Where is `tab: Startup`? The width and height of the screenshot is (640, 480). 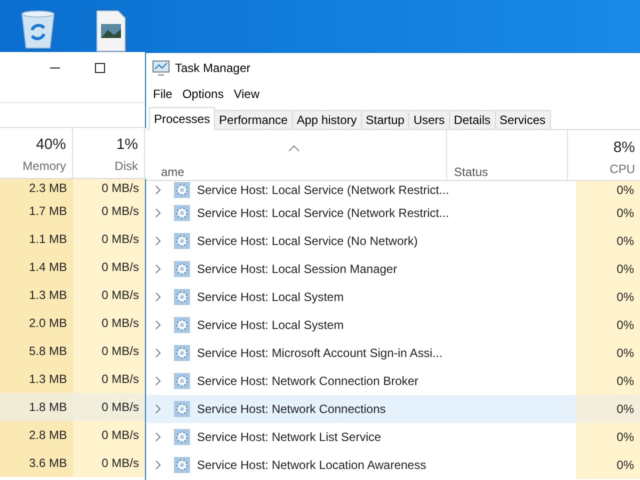 tab: Startup is located at coordinates (385, 120).